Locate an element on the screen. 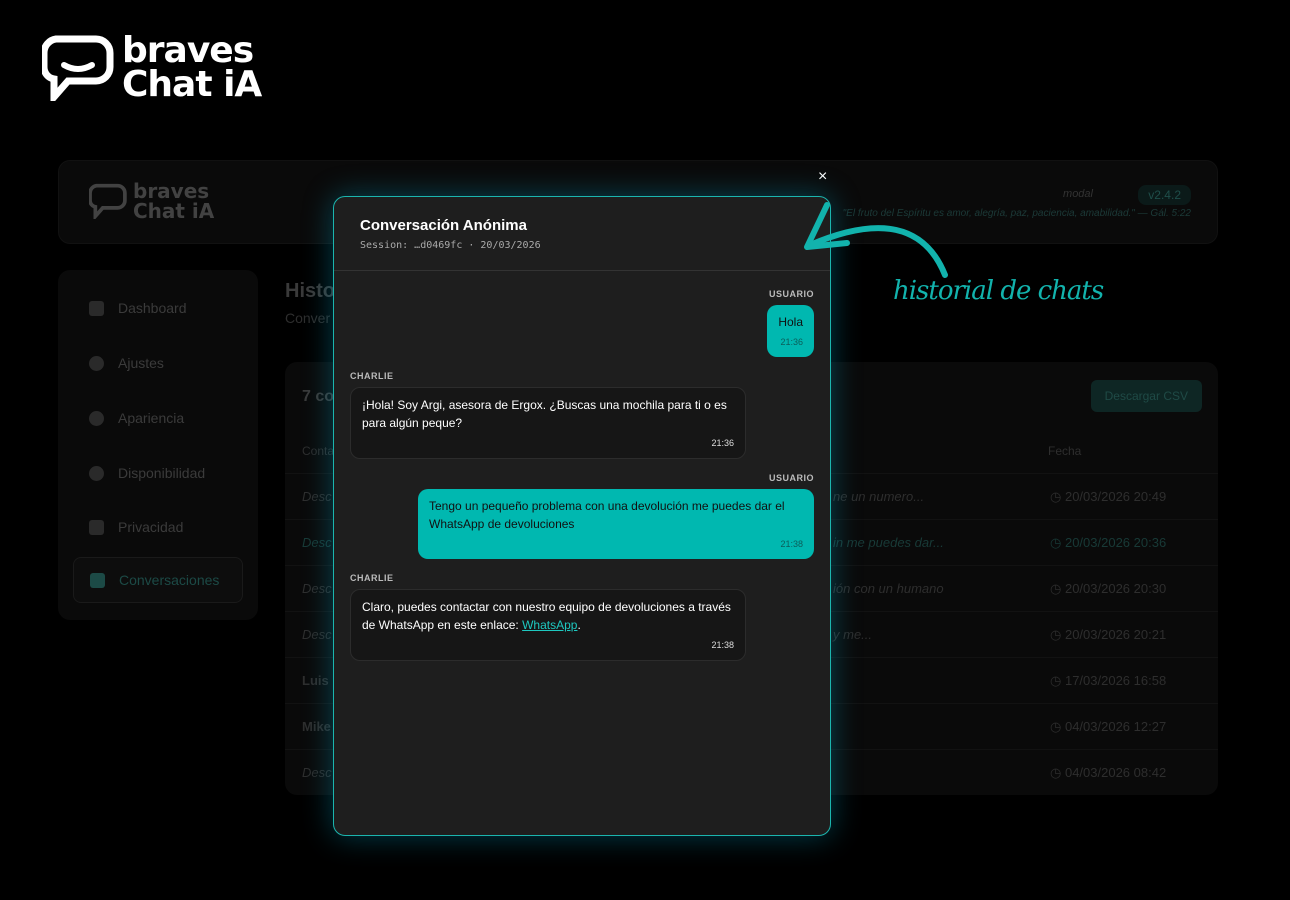 This screenshot has height=900, width=1290. message-text-end: . is located at coordinates (579, 625).